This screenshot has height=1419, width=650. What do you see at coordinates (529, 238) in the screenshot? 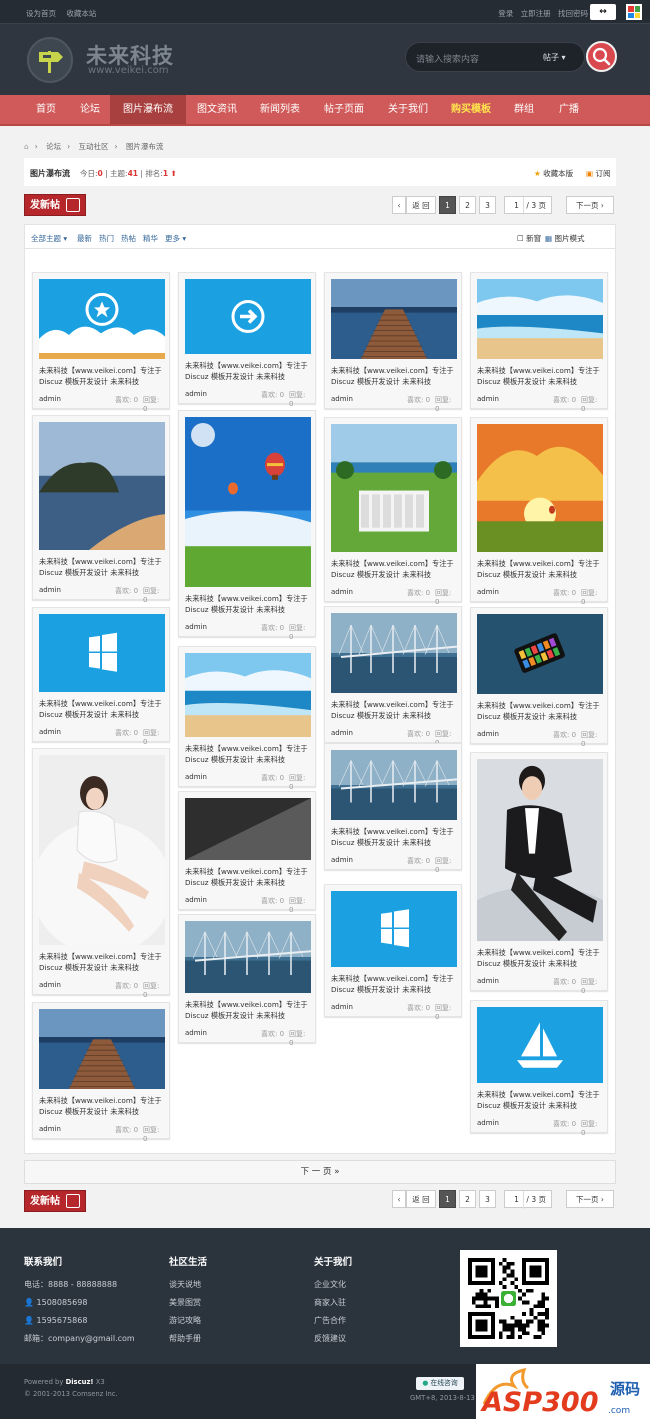
I see `new-window-checkbox: ☐ 新窗` at bounding box center [529, 238].